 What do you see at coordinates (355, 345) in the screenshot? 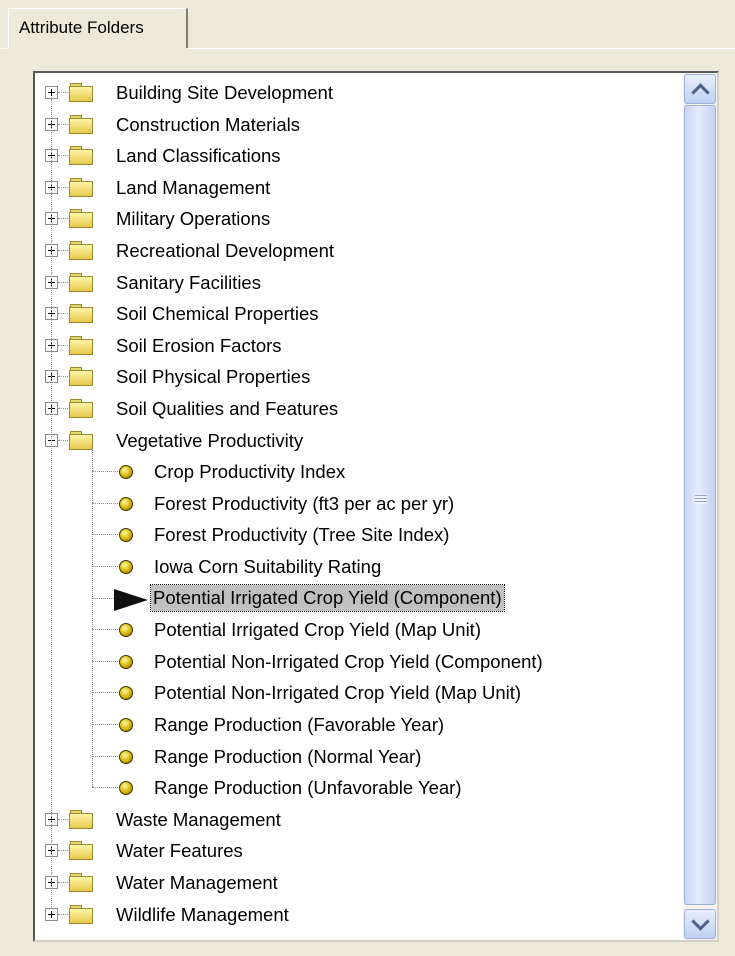
I see `tree-folder: Soil Erosion Factors` at bounding box center [355, 345].